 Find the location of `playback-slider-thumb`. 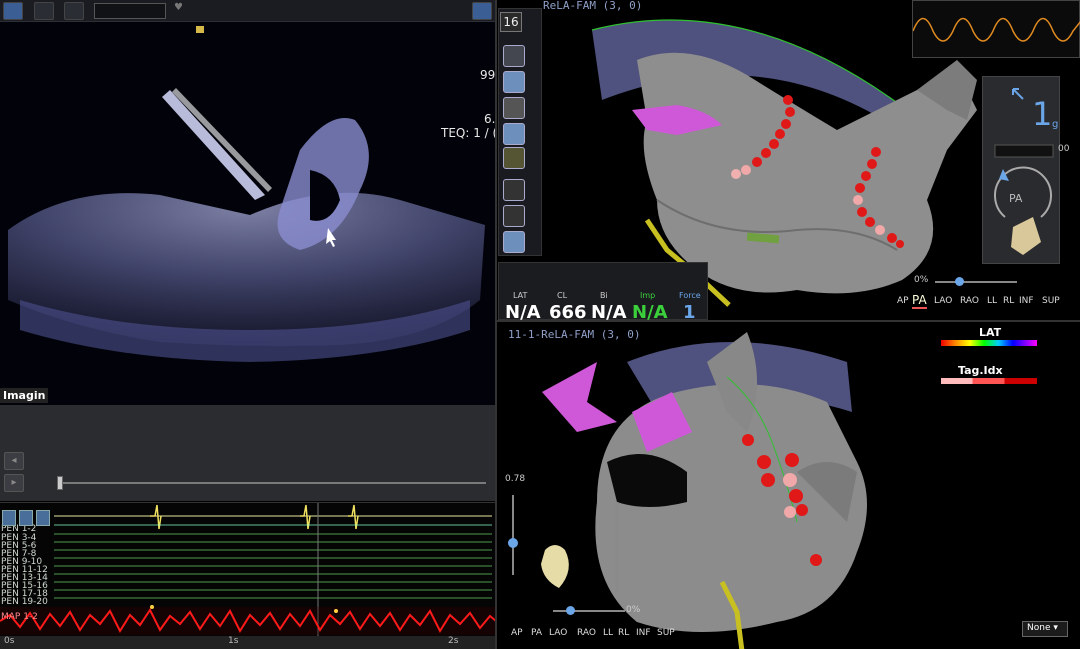

playback-slider-thumb is located at coordinates (60, 483).